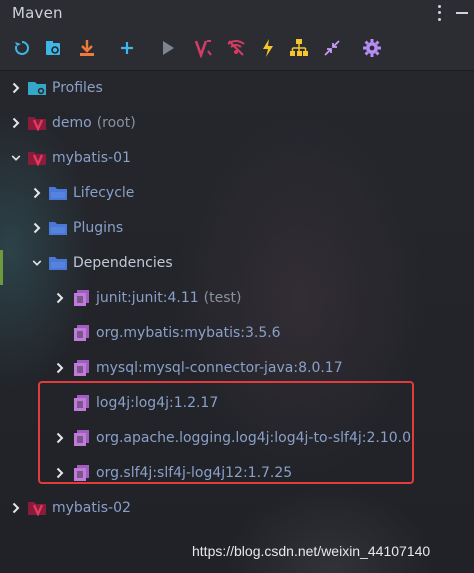  Describe the element at coordinates (268, 48) in the screenshot. I see `offline-mode-icon` at that location.